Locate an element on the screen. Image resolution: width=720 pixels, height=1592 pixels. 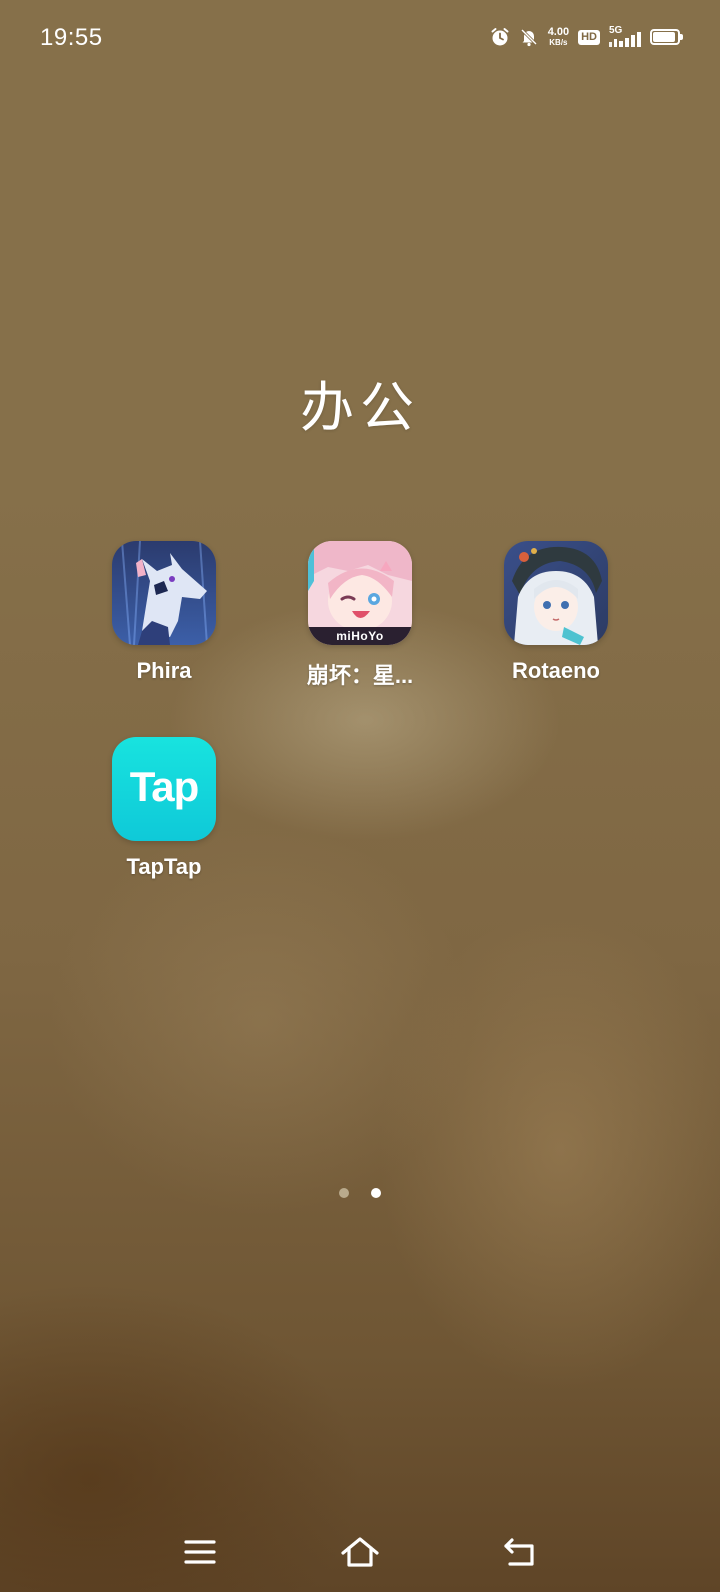
status-time: 19:55 is located at coordinates (71, 37).